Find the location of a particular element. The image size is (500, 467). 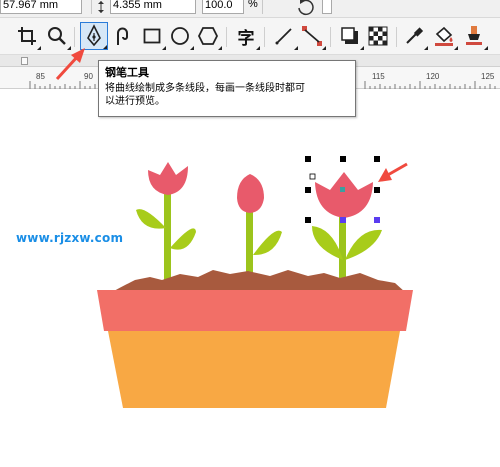

smart-fill-icon is located at coordinates (474, 35).